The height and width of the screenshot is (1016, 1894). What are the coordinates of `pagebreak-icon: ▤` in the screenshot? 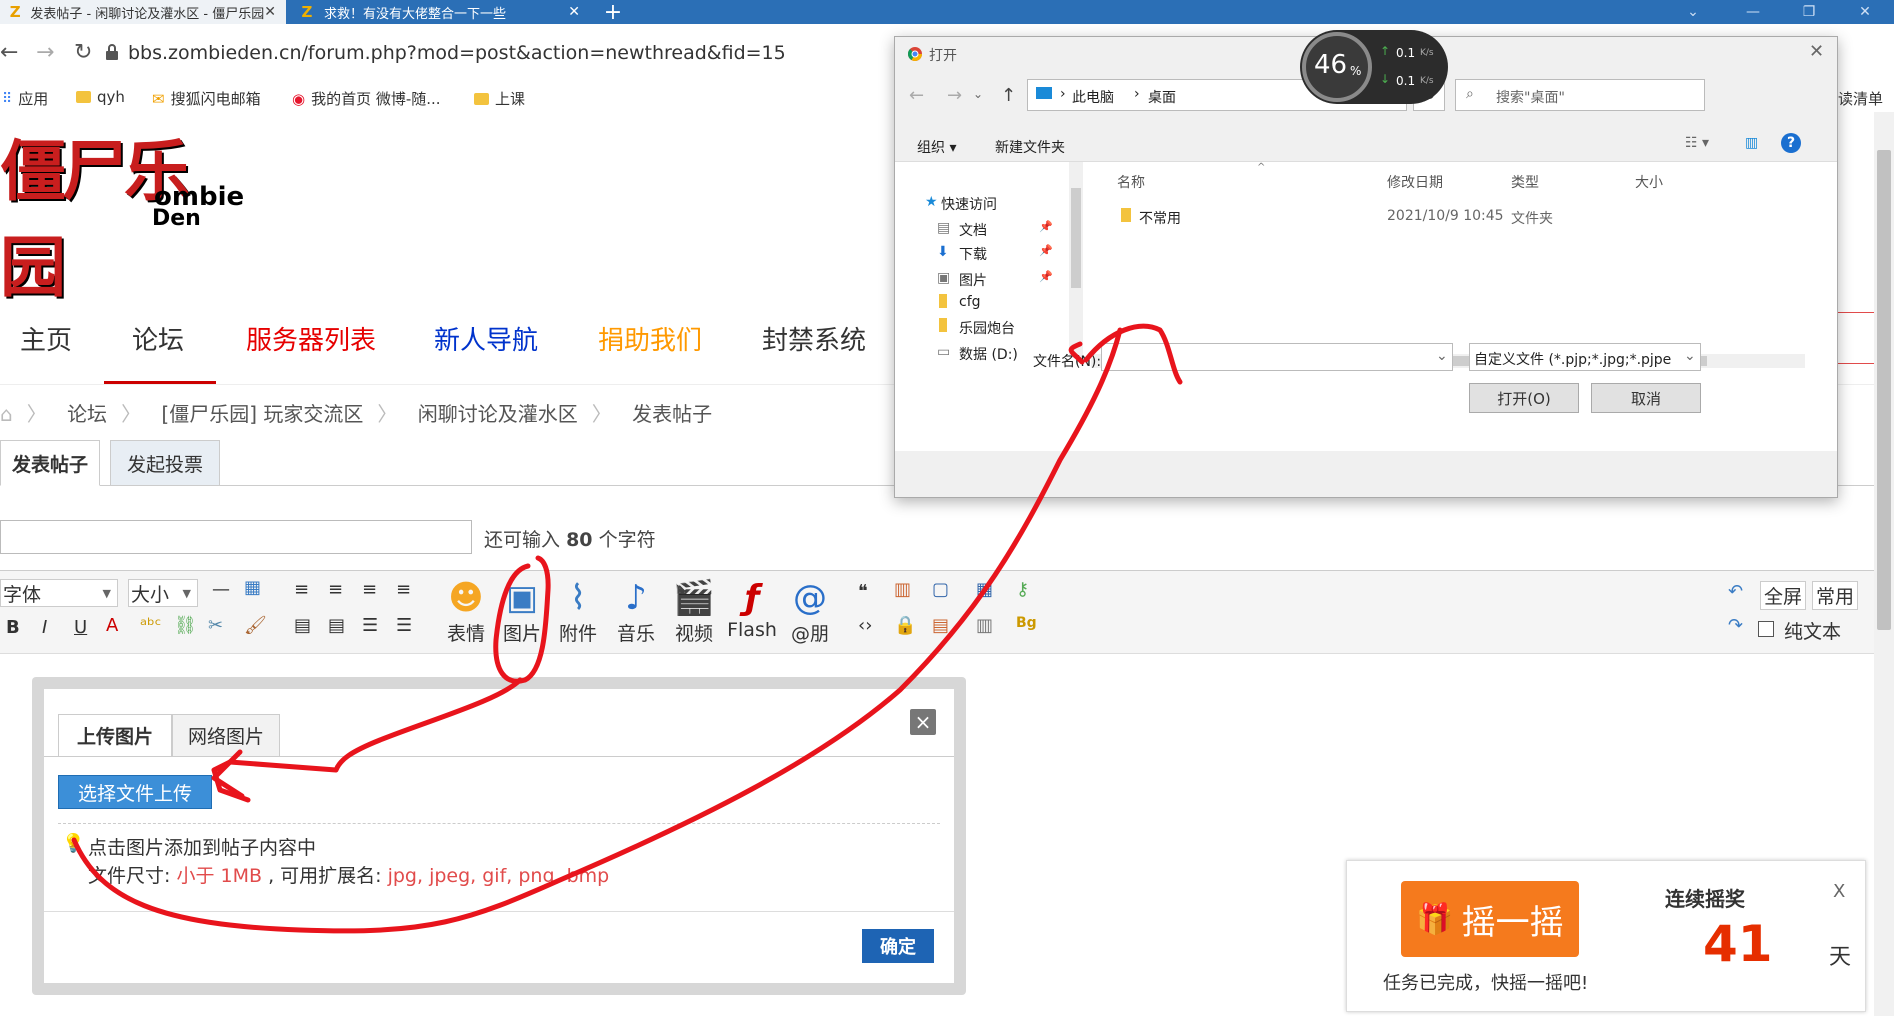 It's located at (940, 625).